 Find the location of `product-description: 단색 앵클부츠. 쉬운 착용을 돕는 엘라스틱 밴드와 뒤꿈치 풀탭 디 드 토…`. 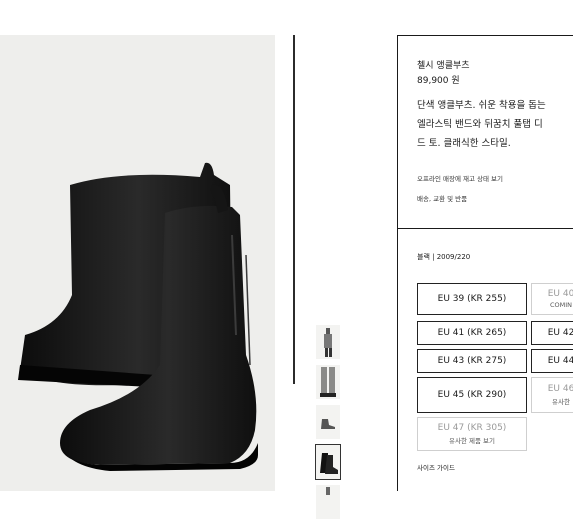

product-description: 단색 앵클부츠. 쉬운 착용을 돕는 엘라스틱 밴드와 뒤꿈치 풀탭 디 드 토… is located at coordinates (481, 124).